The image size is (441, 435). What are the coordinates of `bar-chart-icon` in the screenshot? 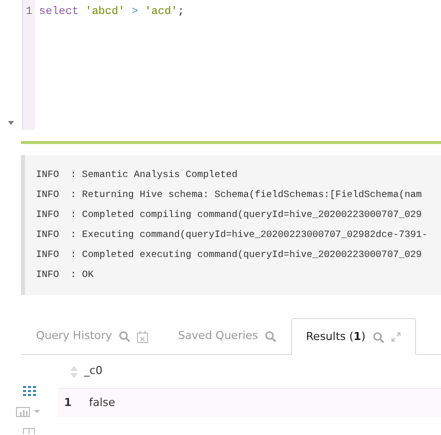 It's located at (29, 412).